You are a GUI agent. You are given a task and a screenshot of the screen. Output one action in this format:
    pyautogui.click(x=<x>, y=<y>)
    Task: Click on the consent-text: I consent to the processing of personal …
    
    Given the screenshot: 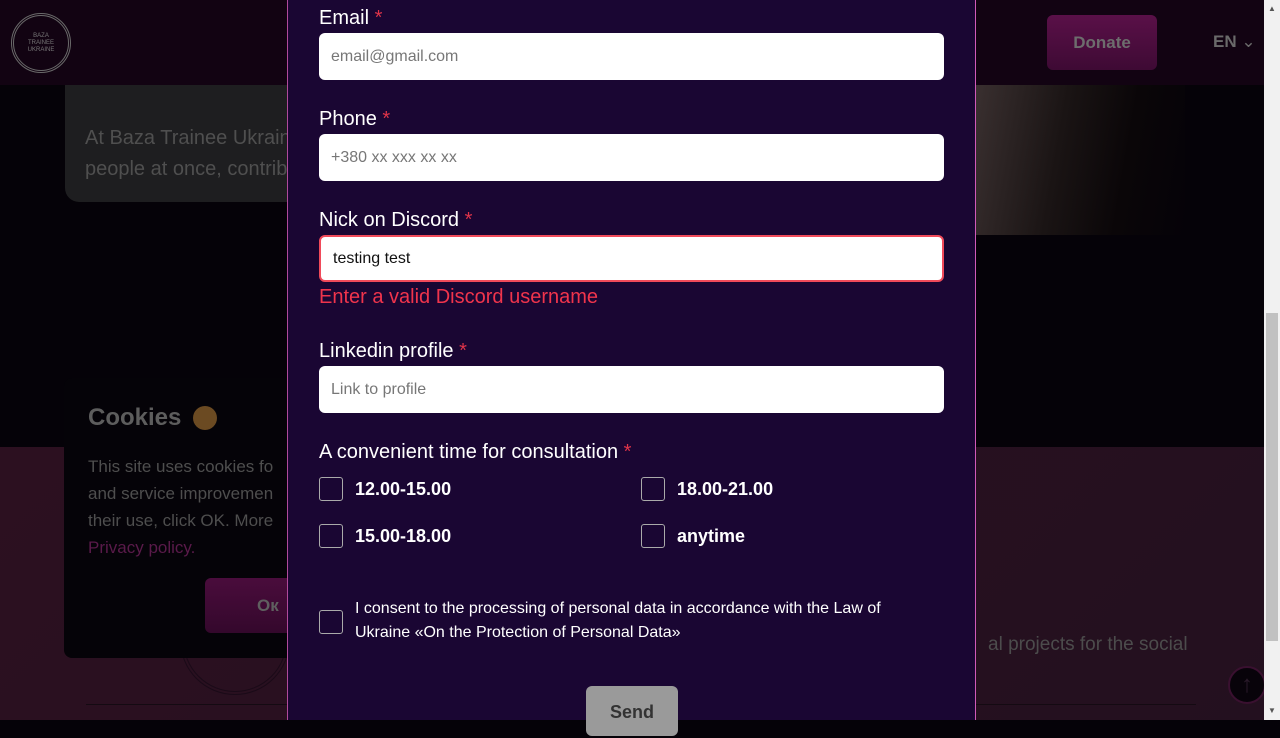 What is the action you would take?
    pyautogui.click(x=618, y=620)
    